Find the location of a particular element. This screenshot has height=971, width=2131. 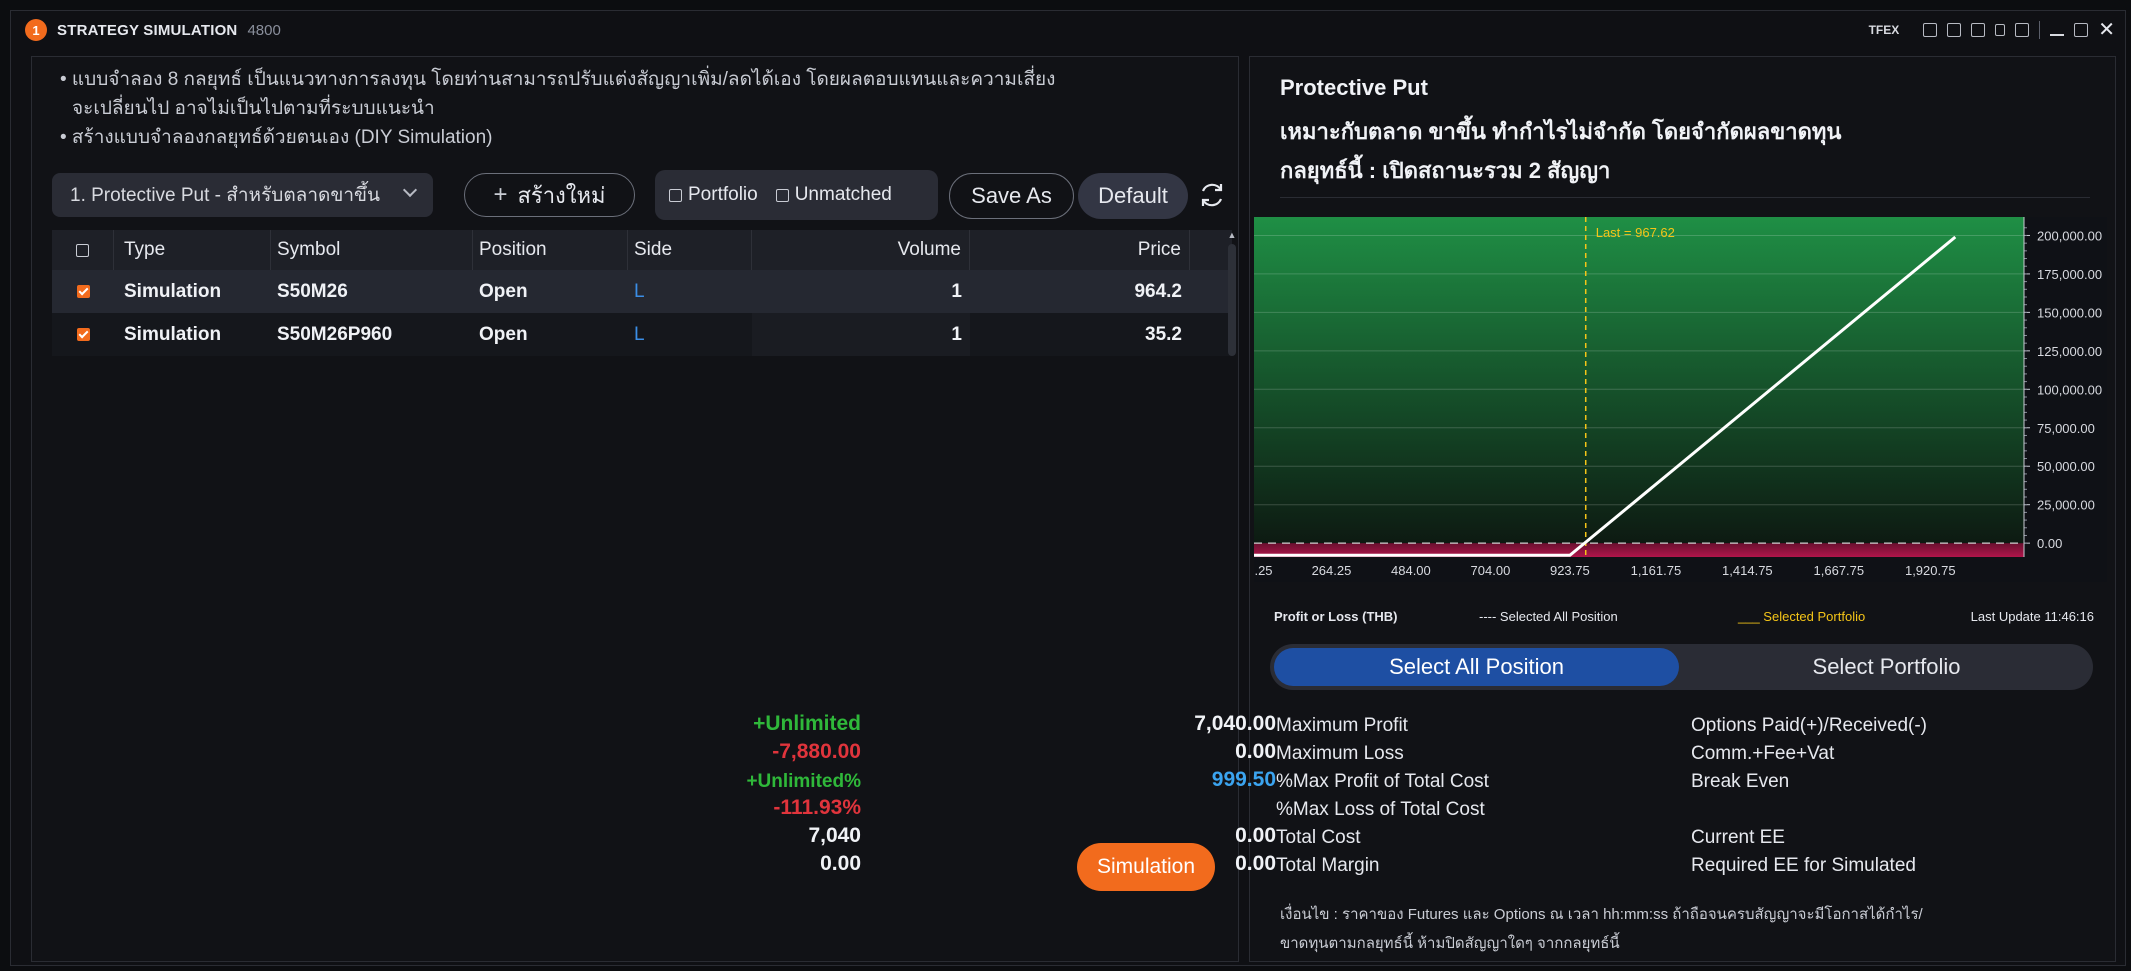

duplicate-icon is located at coordinates (1978, 30).